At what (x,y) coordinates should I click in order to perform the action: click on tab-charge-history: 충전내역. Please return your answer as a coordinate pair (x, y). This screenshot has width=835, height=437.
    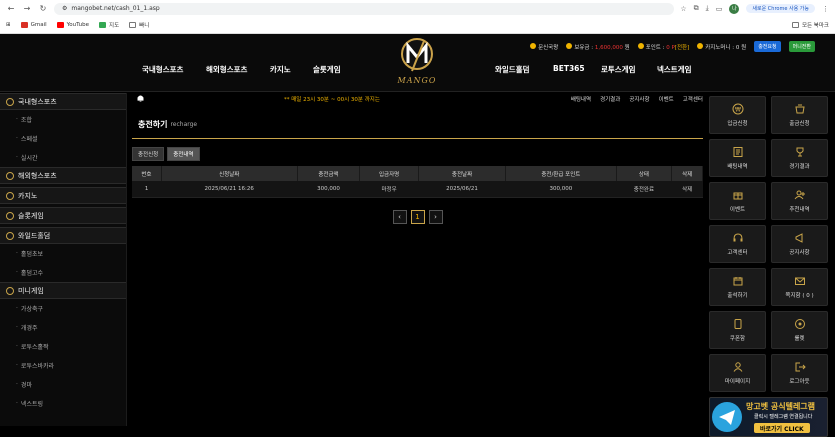
    Looking at the image, I should click on (183, 154).